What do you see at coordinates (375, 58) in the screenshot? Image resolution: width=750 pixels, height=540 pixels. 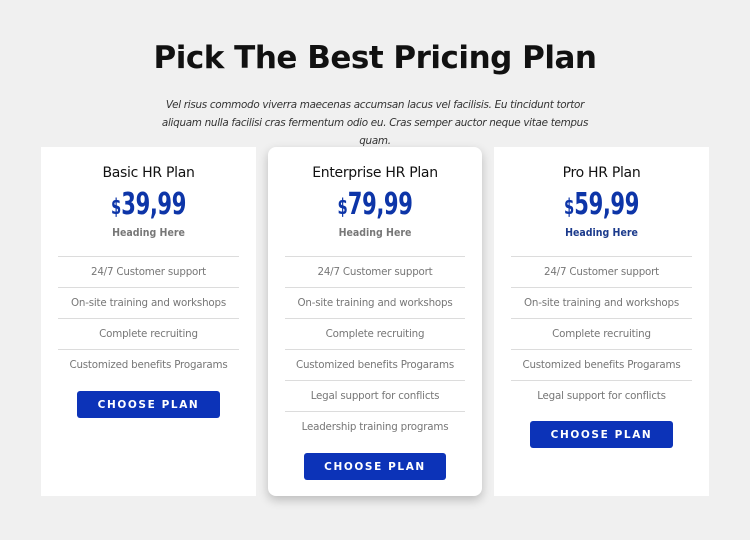 I see `page-title: Pick The Best Pricing Plan` at bounding box center [375, 58].